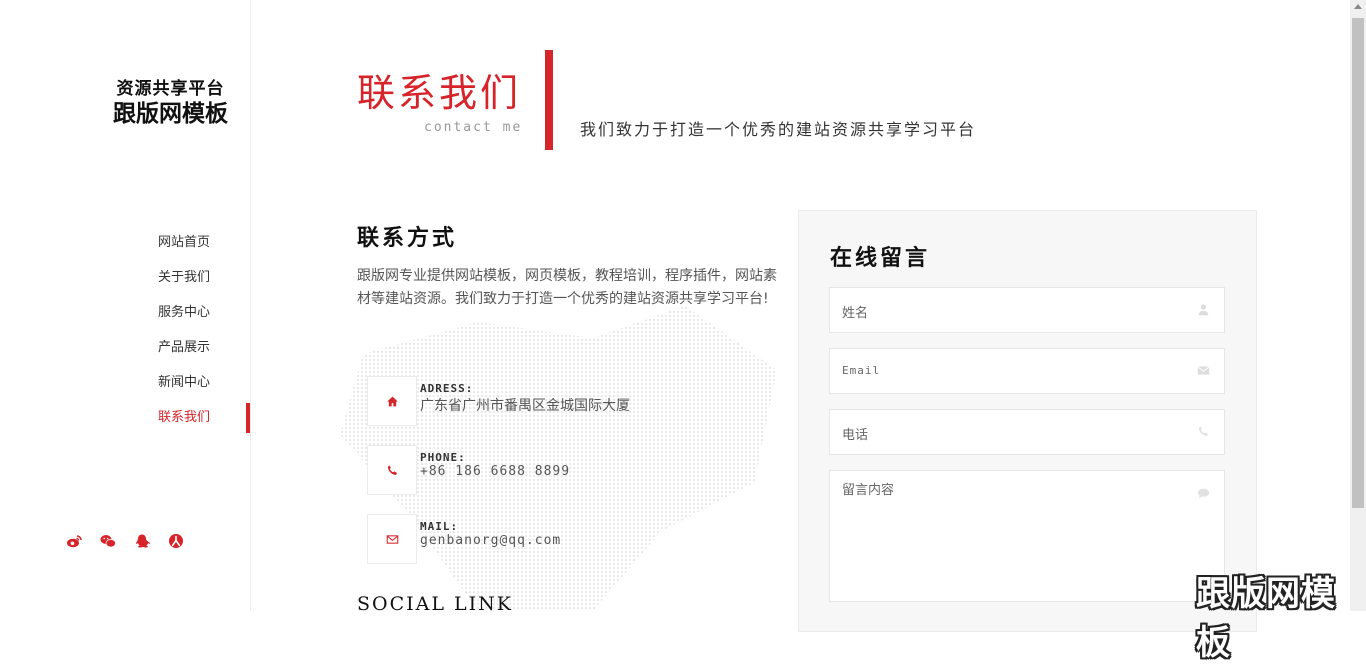 The image size is (1366, 664). I want to click on watermark-logo: 跟版网模板, so click(1266, 618).